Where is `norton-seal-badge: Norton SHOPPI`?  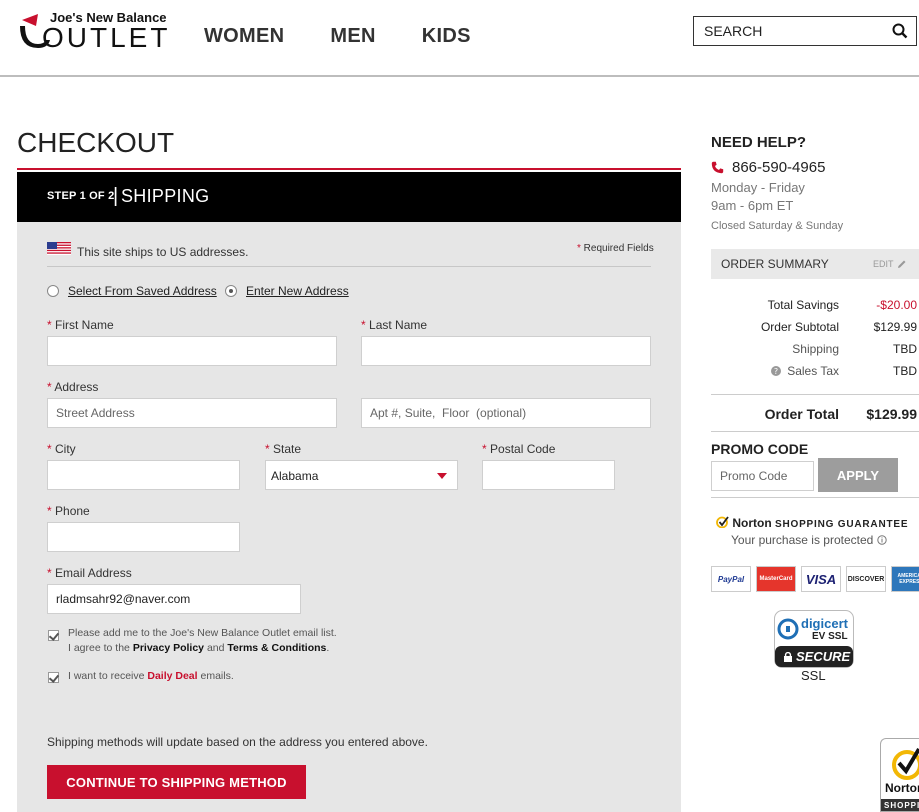
norton-seal-badge: Norton SHOPPI is located at coordinates (899, 775).